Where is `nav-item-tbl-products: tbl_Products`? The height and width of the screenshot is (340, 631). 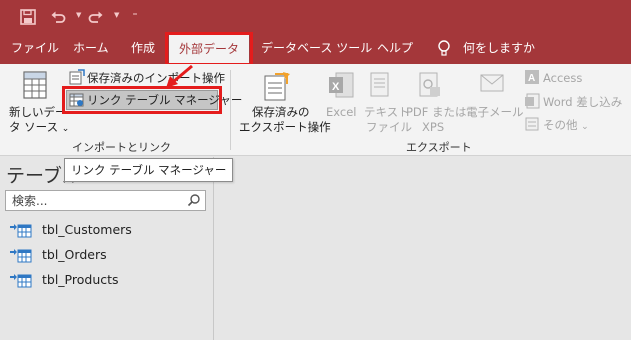 nav-item-tbl-products: tbl_Products is located at coordinates (105, 281).